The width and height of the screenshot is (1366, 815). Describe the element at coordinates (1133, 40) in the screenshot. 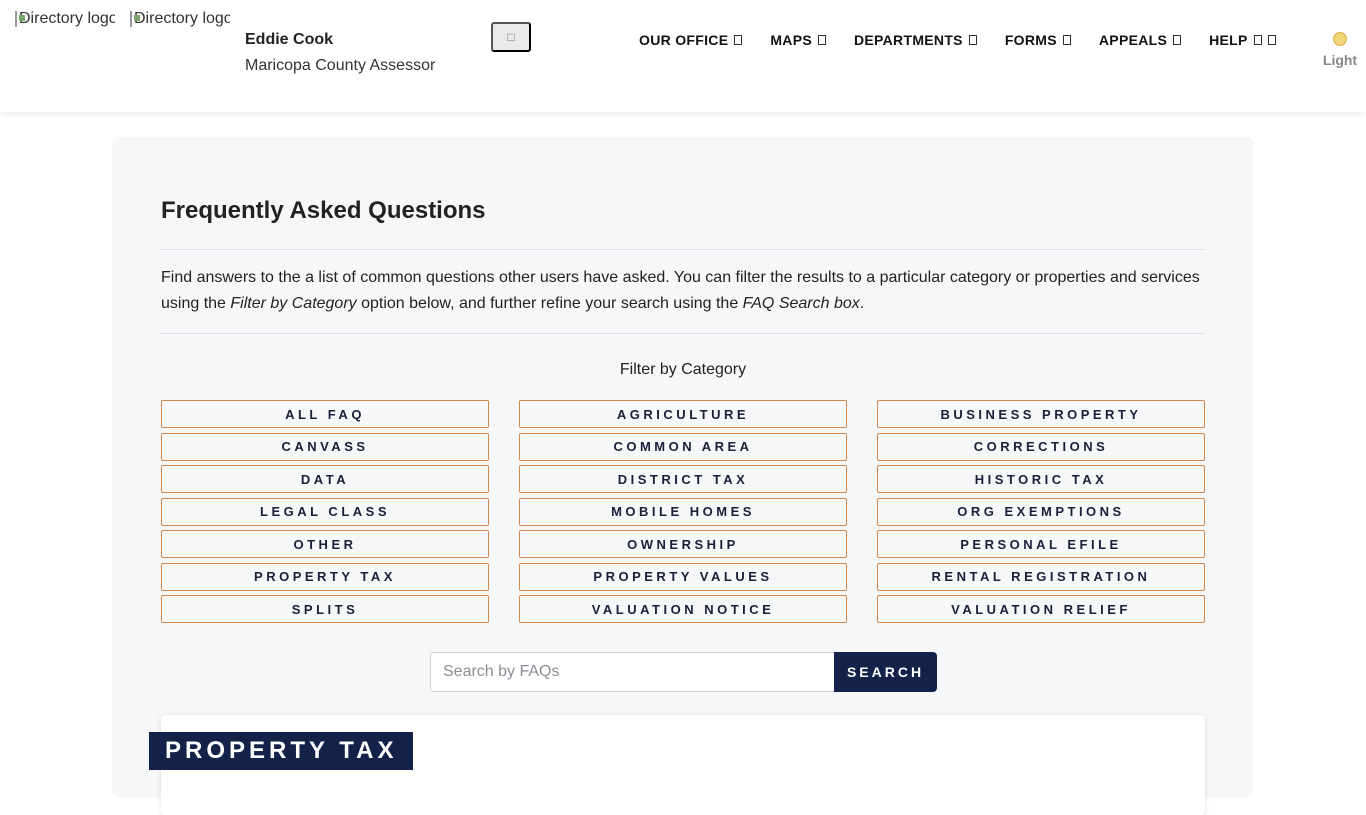

I see `nav-label: APPEALS` at that location.